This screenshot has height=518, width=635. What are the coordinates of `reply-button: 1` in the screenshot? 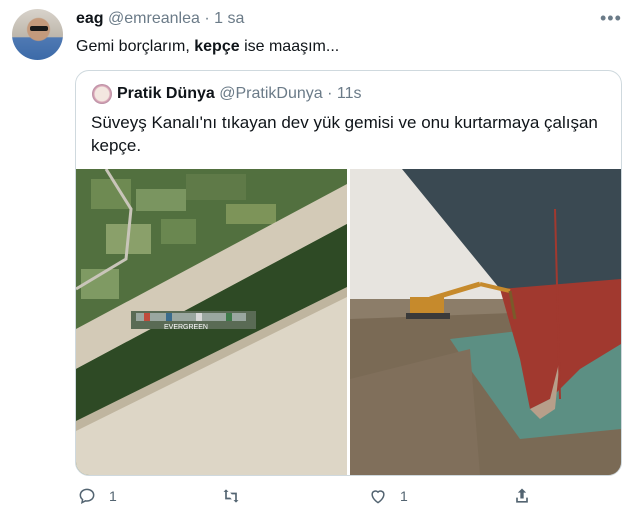 It's located at (97, 496).